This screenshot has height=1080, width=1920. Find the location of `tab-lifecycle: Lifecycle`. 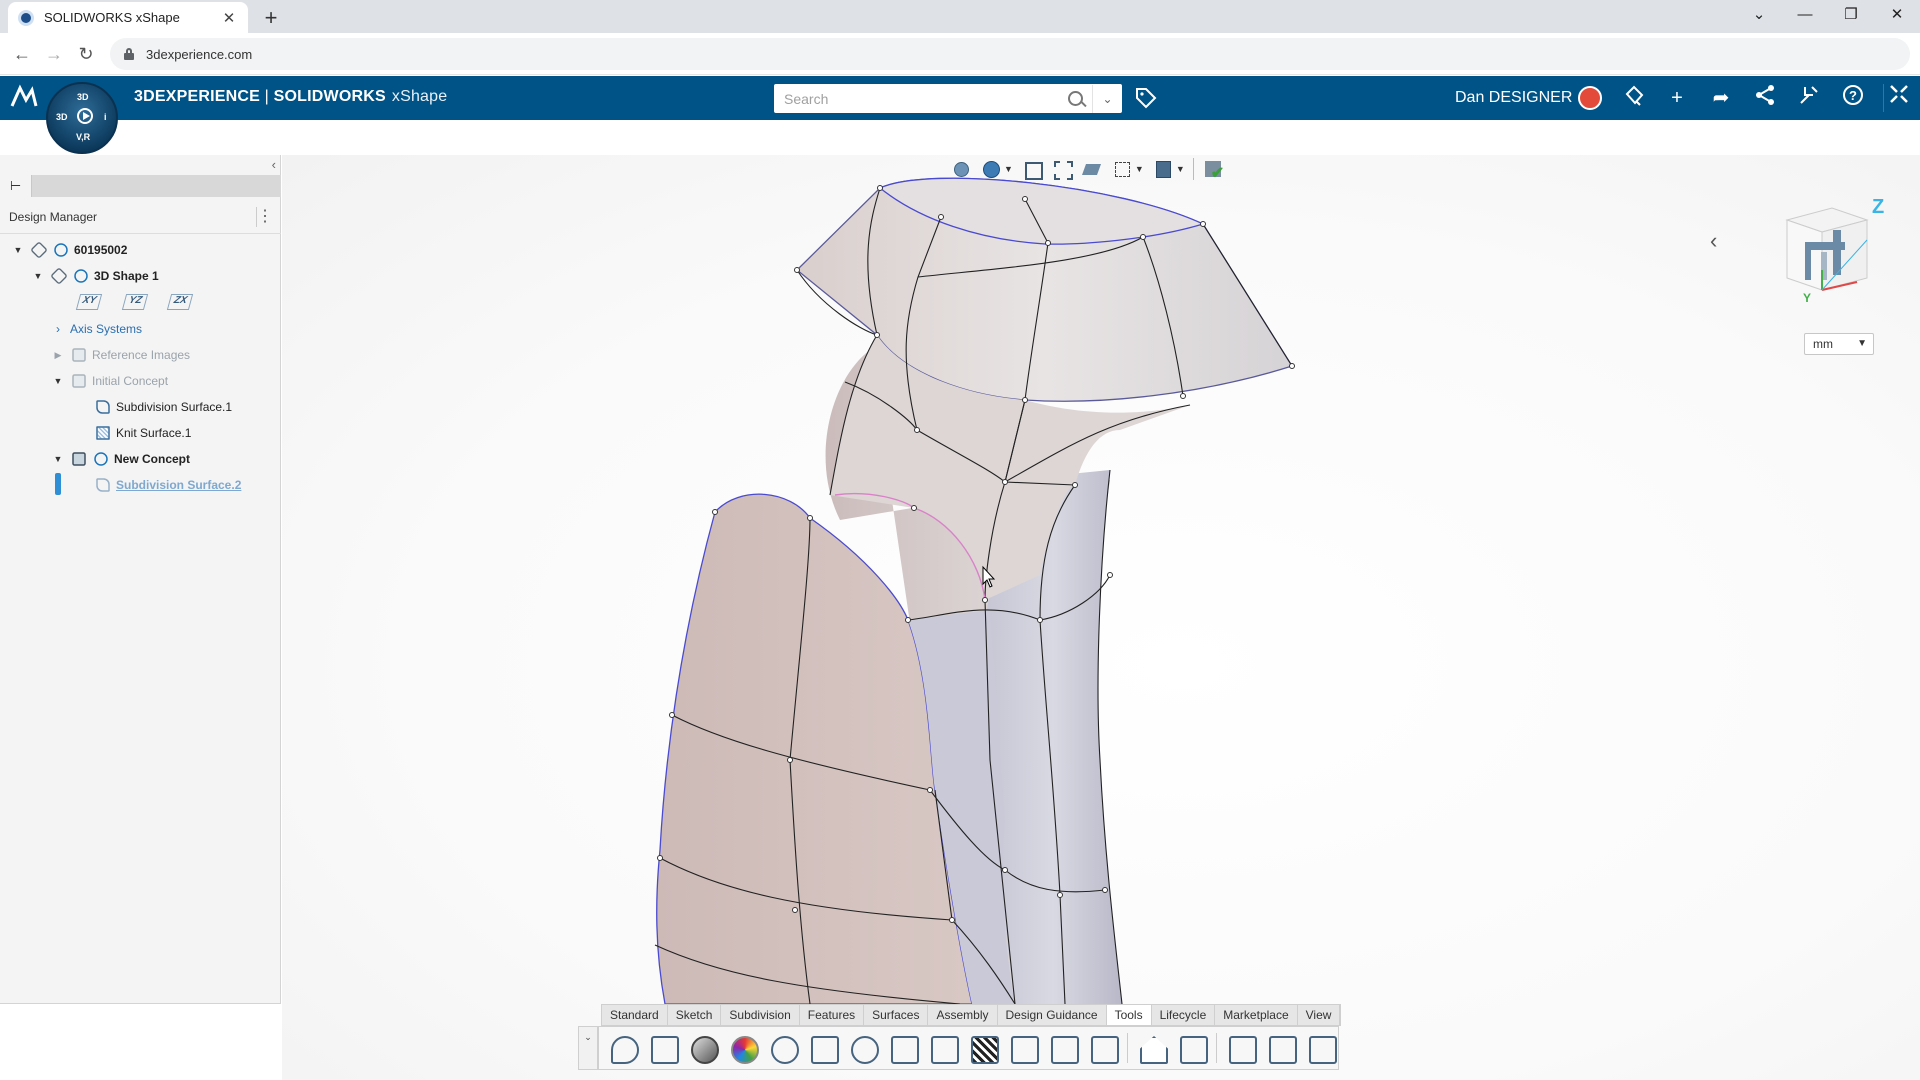

tab-lifecycle: Lifecycle is located at coordinates (1184, 1015).